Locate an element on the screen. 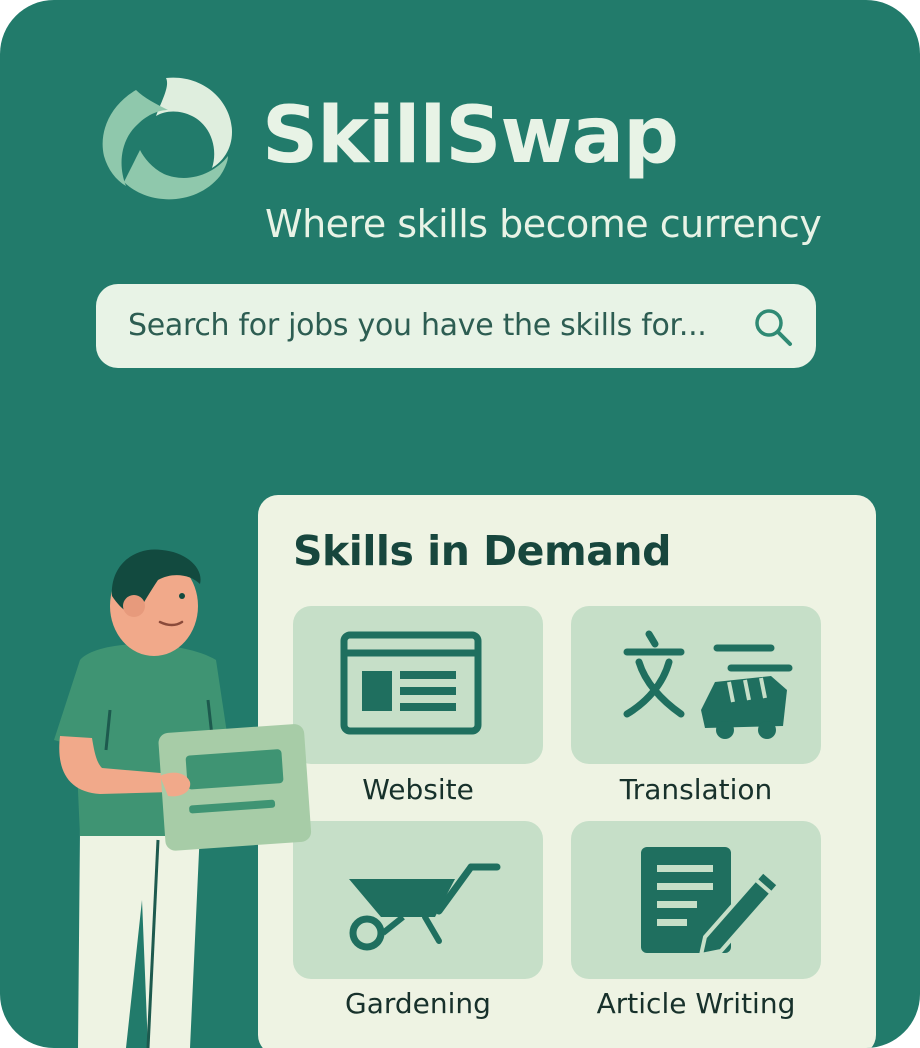 The height and width of the screenshot is (1048, 920). wheelbarrow-icon is located at coordinates (425, 907).